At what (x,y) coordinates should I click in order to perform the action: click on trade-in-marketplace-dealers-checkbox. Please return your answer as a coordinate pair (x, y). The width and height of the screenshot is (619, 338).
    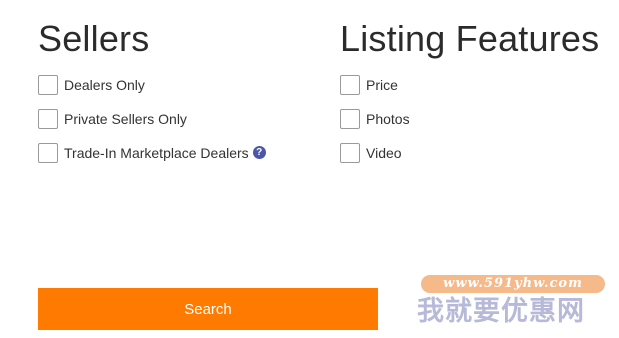
    Looking at the image, I should click on (48, 153).